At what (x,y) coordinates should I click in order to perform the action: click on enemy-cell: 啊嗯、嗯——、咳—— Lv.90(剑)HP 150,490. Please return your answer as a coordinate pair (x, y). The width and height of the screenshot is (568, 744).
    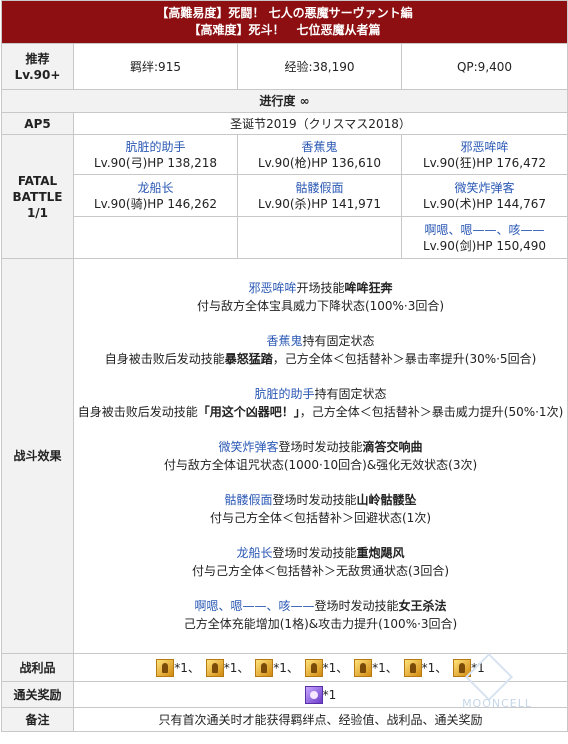
    Looking at the image, I should click on (484, 237).